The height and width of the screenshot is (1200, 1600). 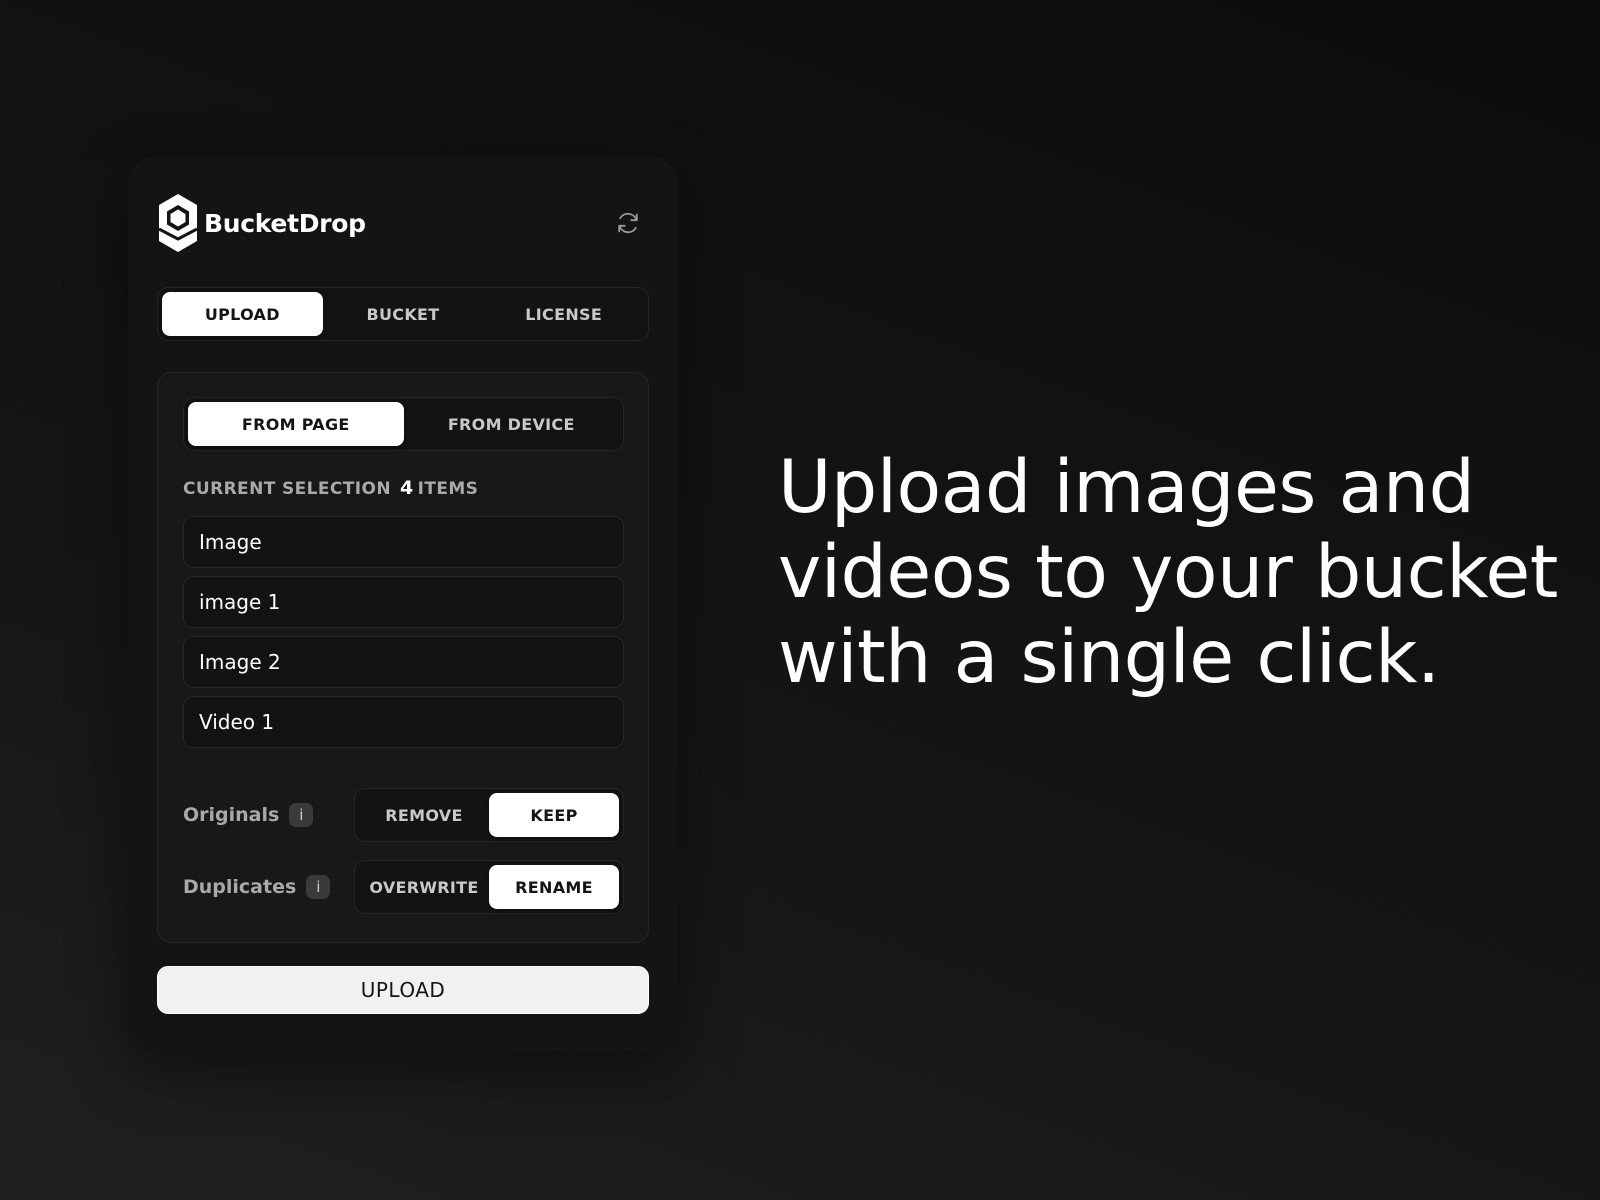 I want to click on upload-button: UPLOAD, so click(x=403, y=990).